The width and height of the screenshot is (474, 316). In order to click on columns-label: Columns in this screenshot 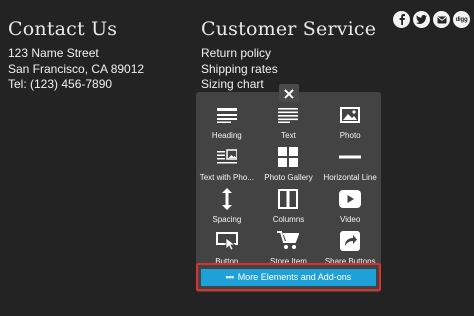, I will do `click(288, 219)`.